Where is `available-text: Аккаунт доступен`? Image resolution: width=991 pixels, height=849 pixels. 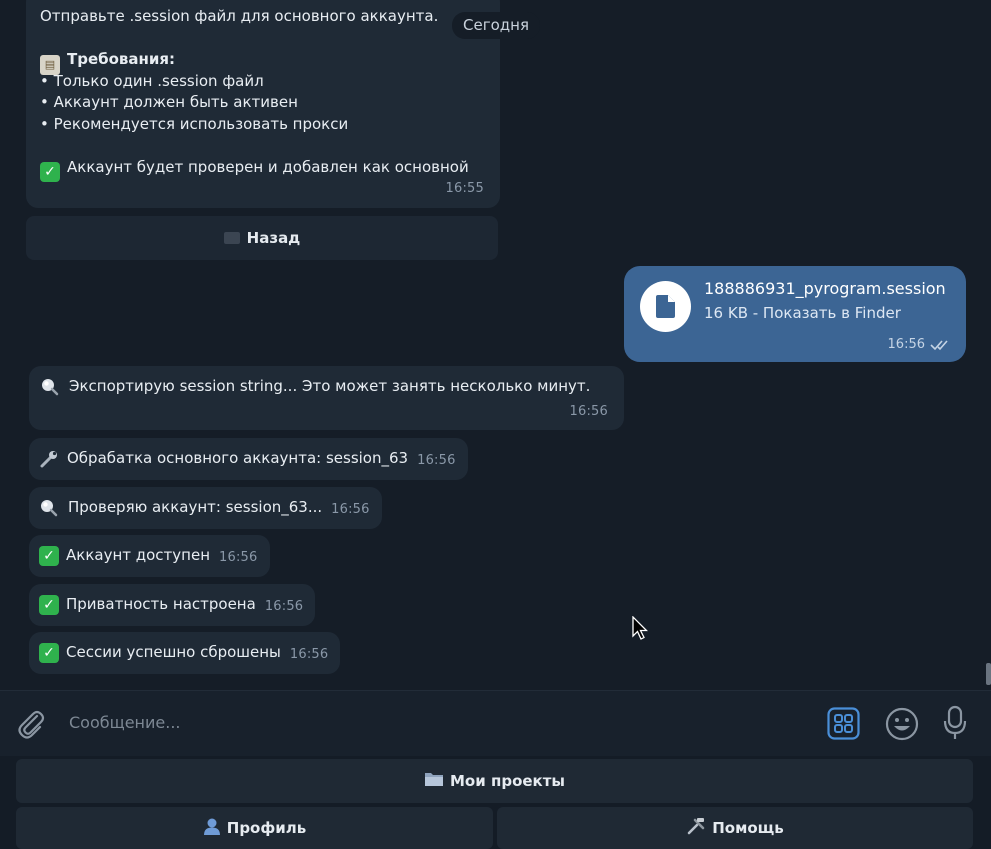 available-text: Аккаунт доступен is located at coordinates (138, 555).